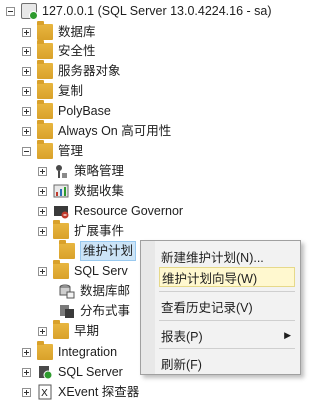 This screenshot has width=320, height=403. I want to click on tree-label: 数据收集, so click(99, 191).